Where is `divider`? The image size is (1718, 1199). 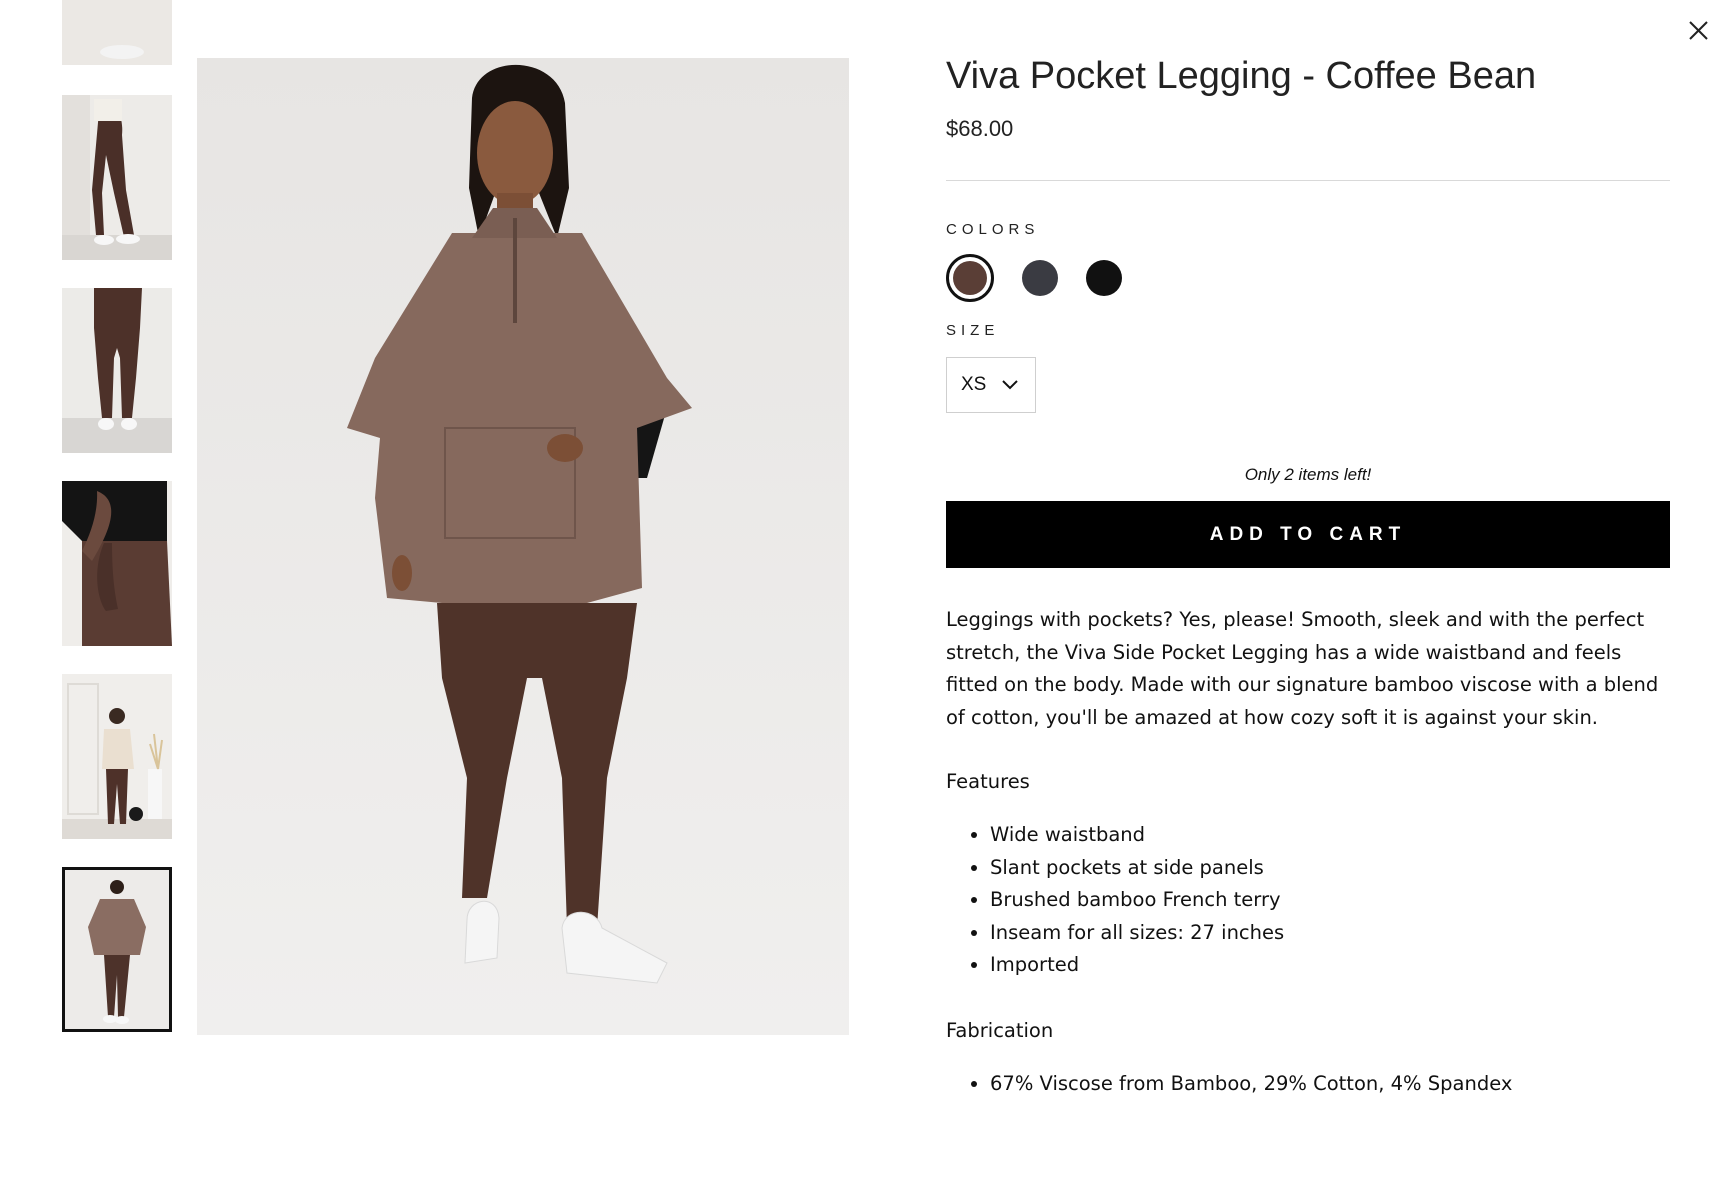
divider is located at coordinates (1308, 180).